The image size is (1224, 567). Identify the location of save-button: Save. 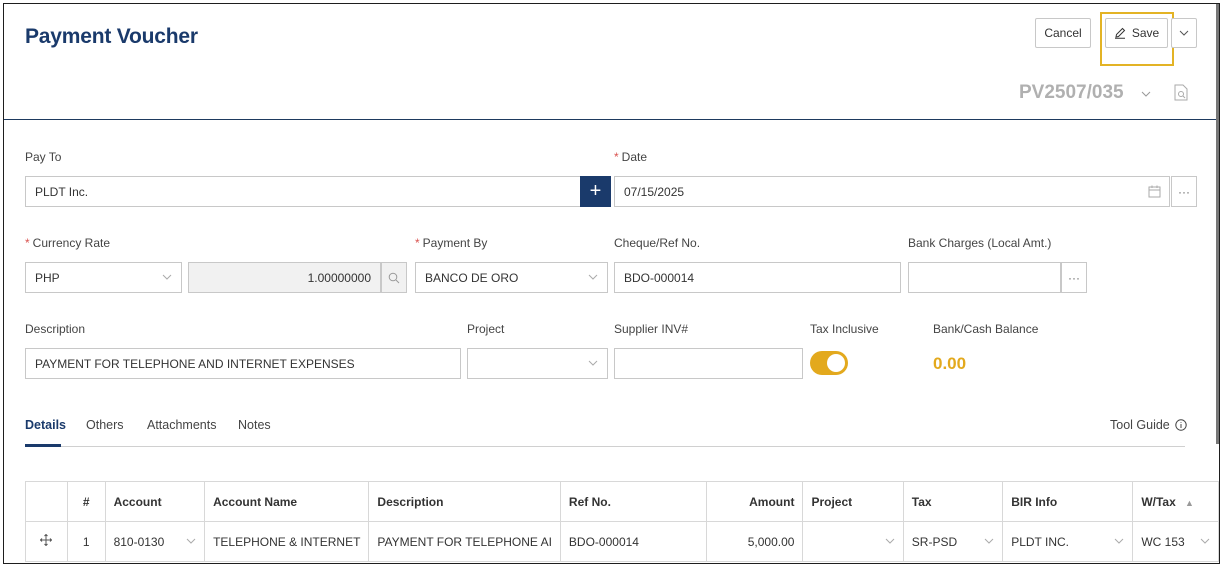
(1136, 33).